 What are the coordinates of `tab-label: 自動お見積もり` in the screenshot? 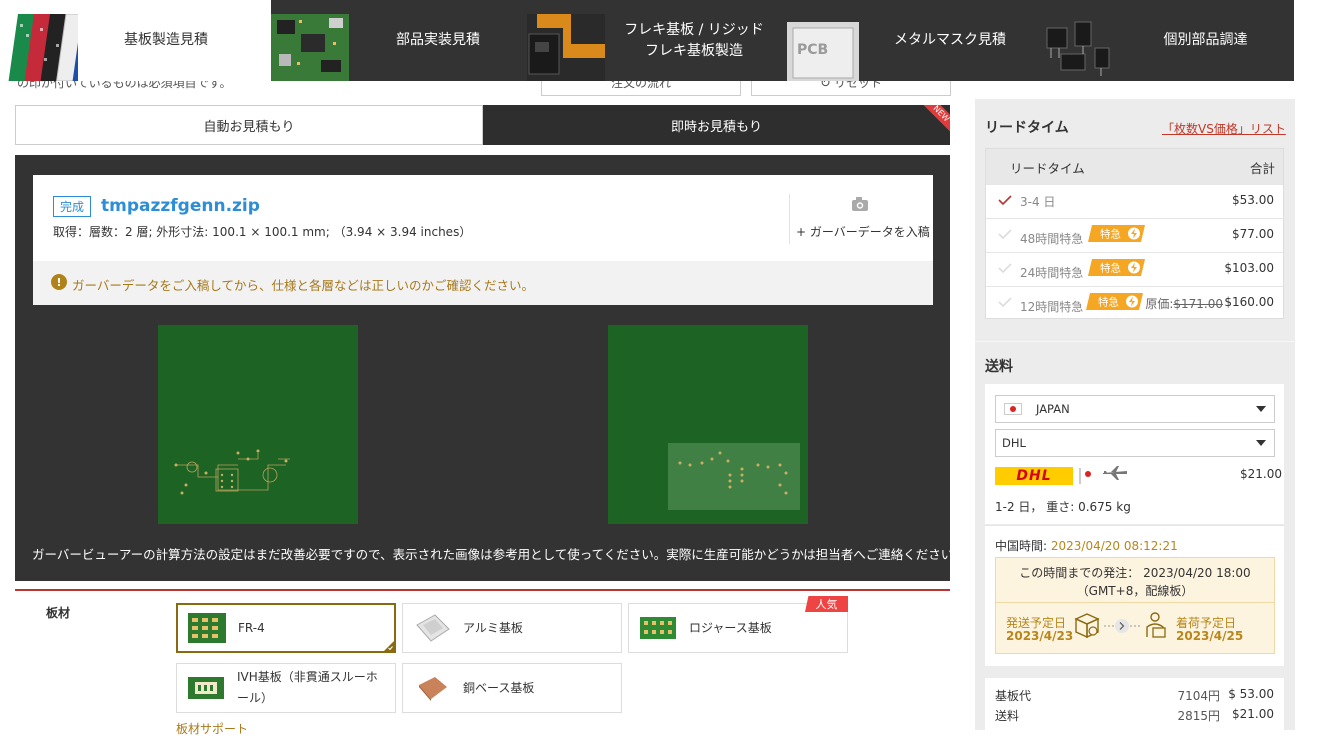 It's located at (249, 127).